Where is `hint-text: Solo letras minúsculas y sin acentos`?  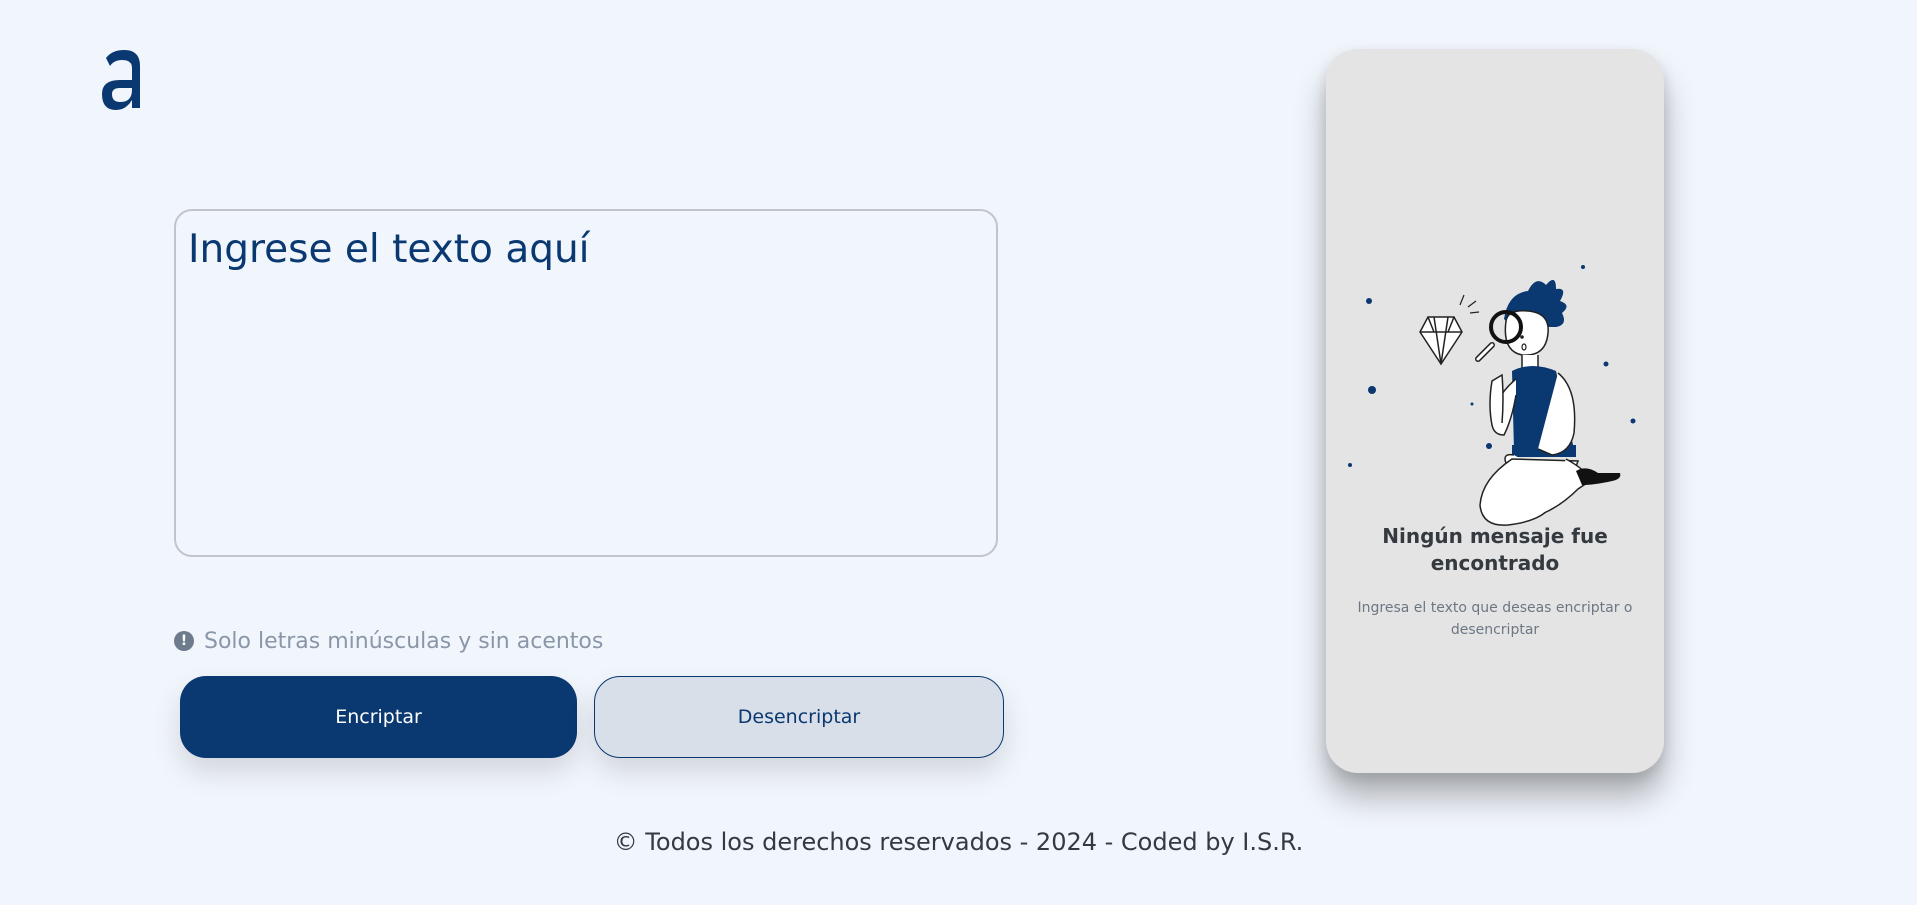 hint-text: Solo letras minúsculas y sin acentos is located at coordinates (404, 641).